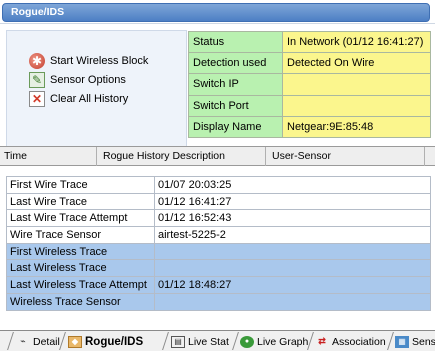 The height and width of the screenshot is (351, 435). I want to click on trace-row: Last Wire Trace Attempt 01/12 16:52:43, so click(218, 218).